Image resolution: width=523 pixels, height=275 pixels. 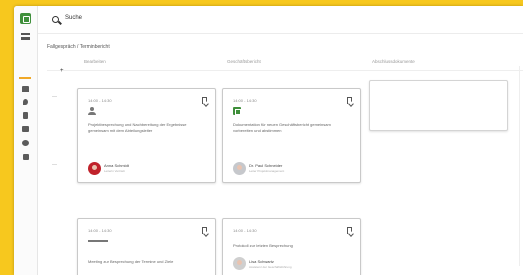 I want to click on top-bar: Suche, so click(x=280, y=20).